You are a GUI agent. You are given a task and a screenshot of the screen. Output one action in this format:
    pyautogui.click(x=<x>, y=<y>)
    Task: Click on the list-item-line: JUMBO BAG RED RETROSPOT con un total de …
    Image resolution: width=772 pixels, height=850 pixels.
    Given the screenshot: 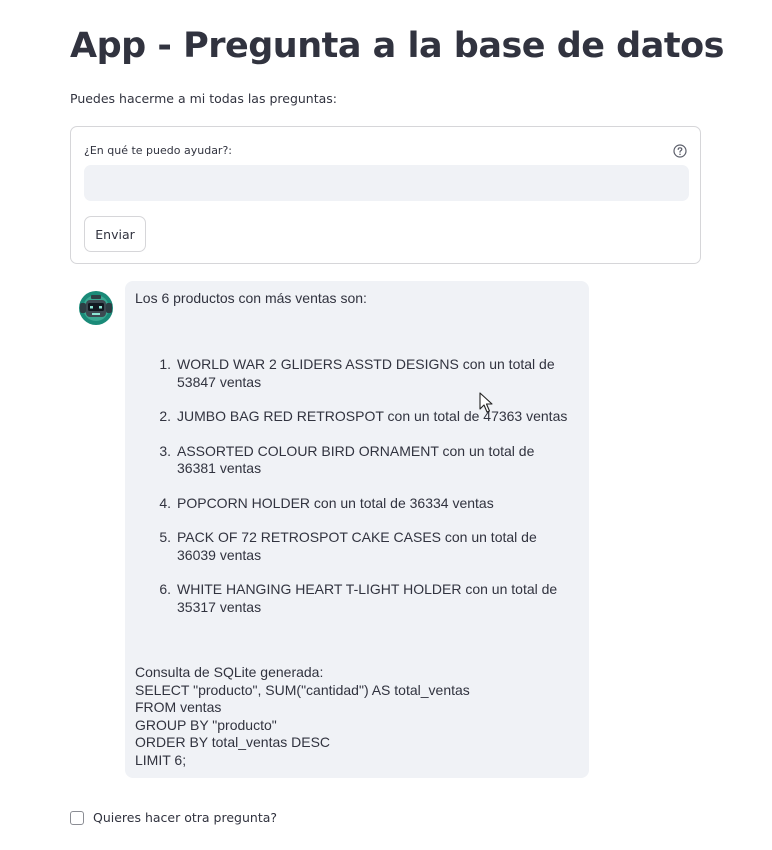 What is the action you would take?
    pyautogui.click(x=372, y=416)
    